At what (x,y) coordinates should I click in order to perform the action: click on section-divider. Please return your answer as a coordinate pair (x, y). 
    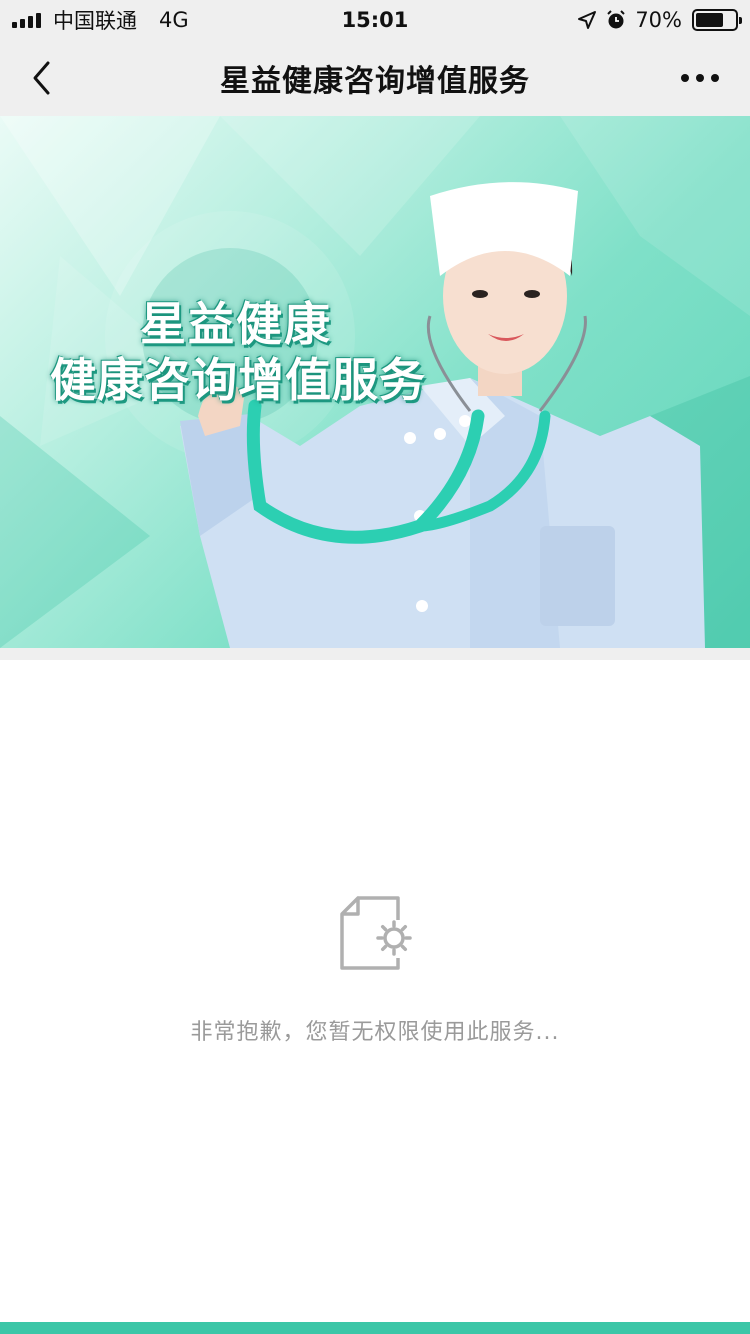
    Looking at the image, I should click on (375, 654).